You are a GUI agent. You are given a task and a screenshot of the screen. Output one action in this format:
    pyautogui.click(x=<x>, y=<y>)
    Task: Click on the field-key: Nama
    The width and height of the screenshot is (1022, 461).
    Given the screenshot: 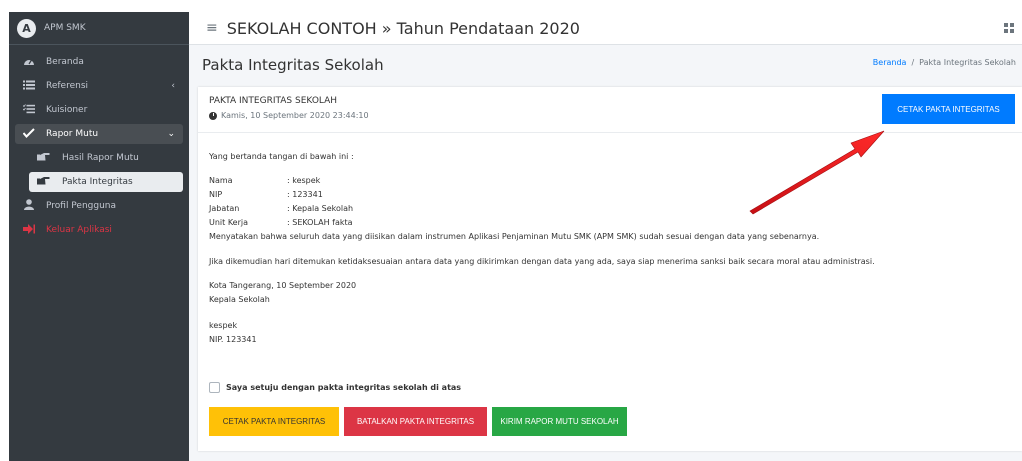 What is the action you would take?
    pyautogui.click(x=221, y=180)
    